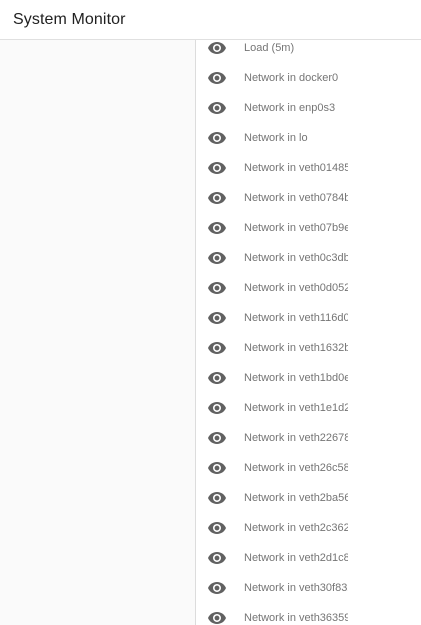 This screenshot has width=421, height=625. What do you see at coordinates (296, 228) in the screenshot?
I see `series-label: Network in veth07b9e` at bounding box center [296, 228].